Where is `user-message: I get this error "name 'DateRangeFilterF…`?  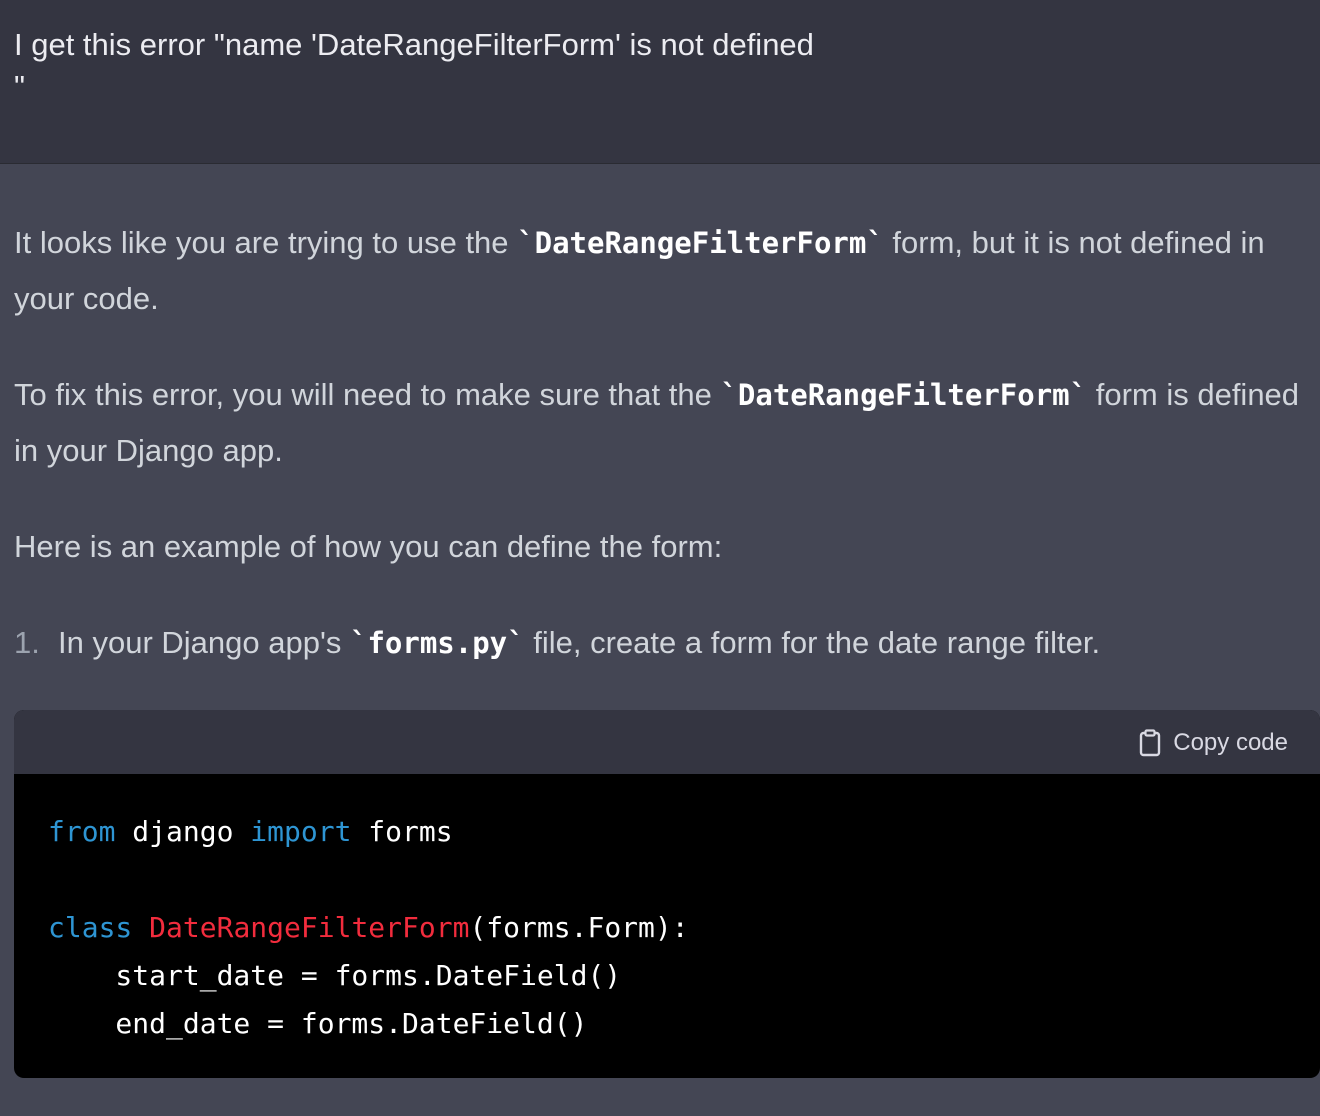 user-message: I get this error "name 'DateRangeFilterF… is located at coordinates (660, 82).